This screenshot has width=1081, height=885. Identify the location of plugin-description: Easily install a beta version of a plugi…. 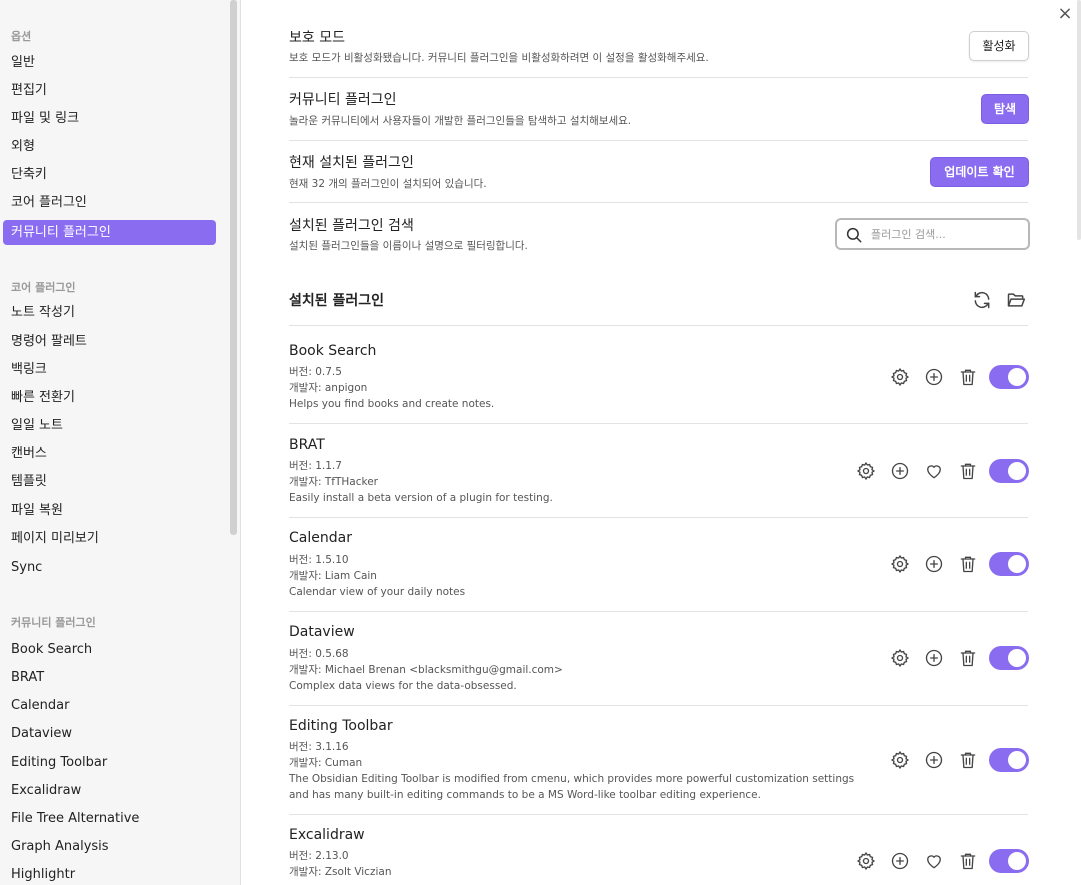
(421, 498).